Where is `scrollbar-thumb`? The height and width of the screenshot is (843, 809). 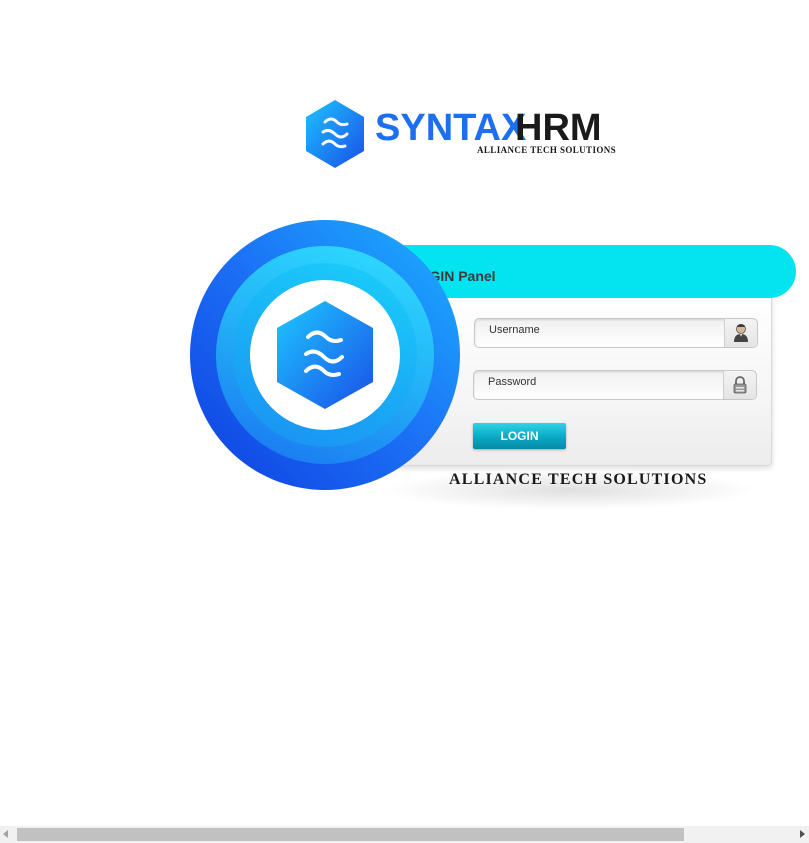
scrollbar-thumb is located at coordinates (350, 834).